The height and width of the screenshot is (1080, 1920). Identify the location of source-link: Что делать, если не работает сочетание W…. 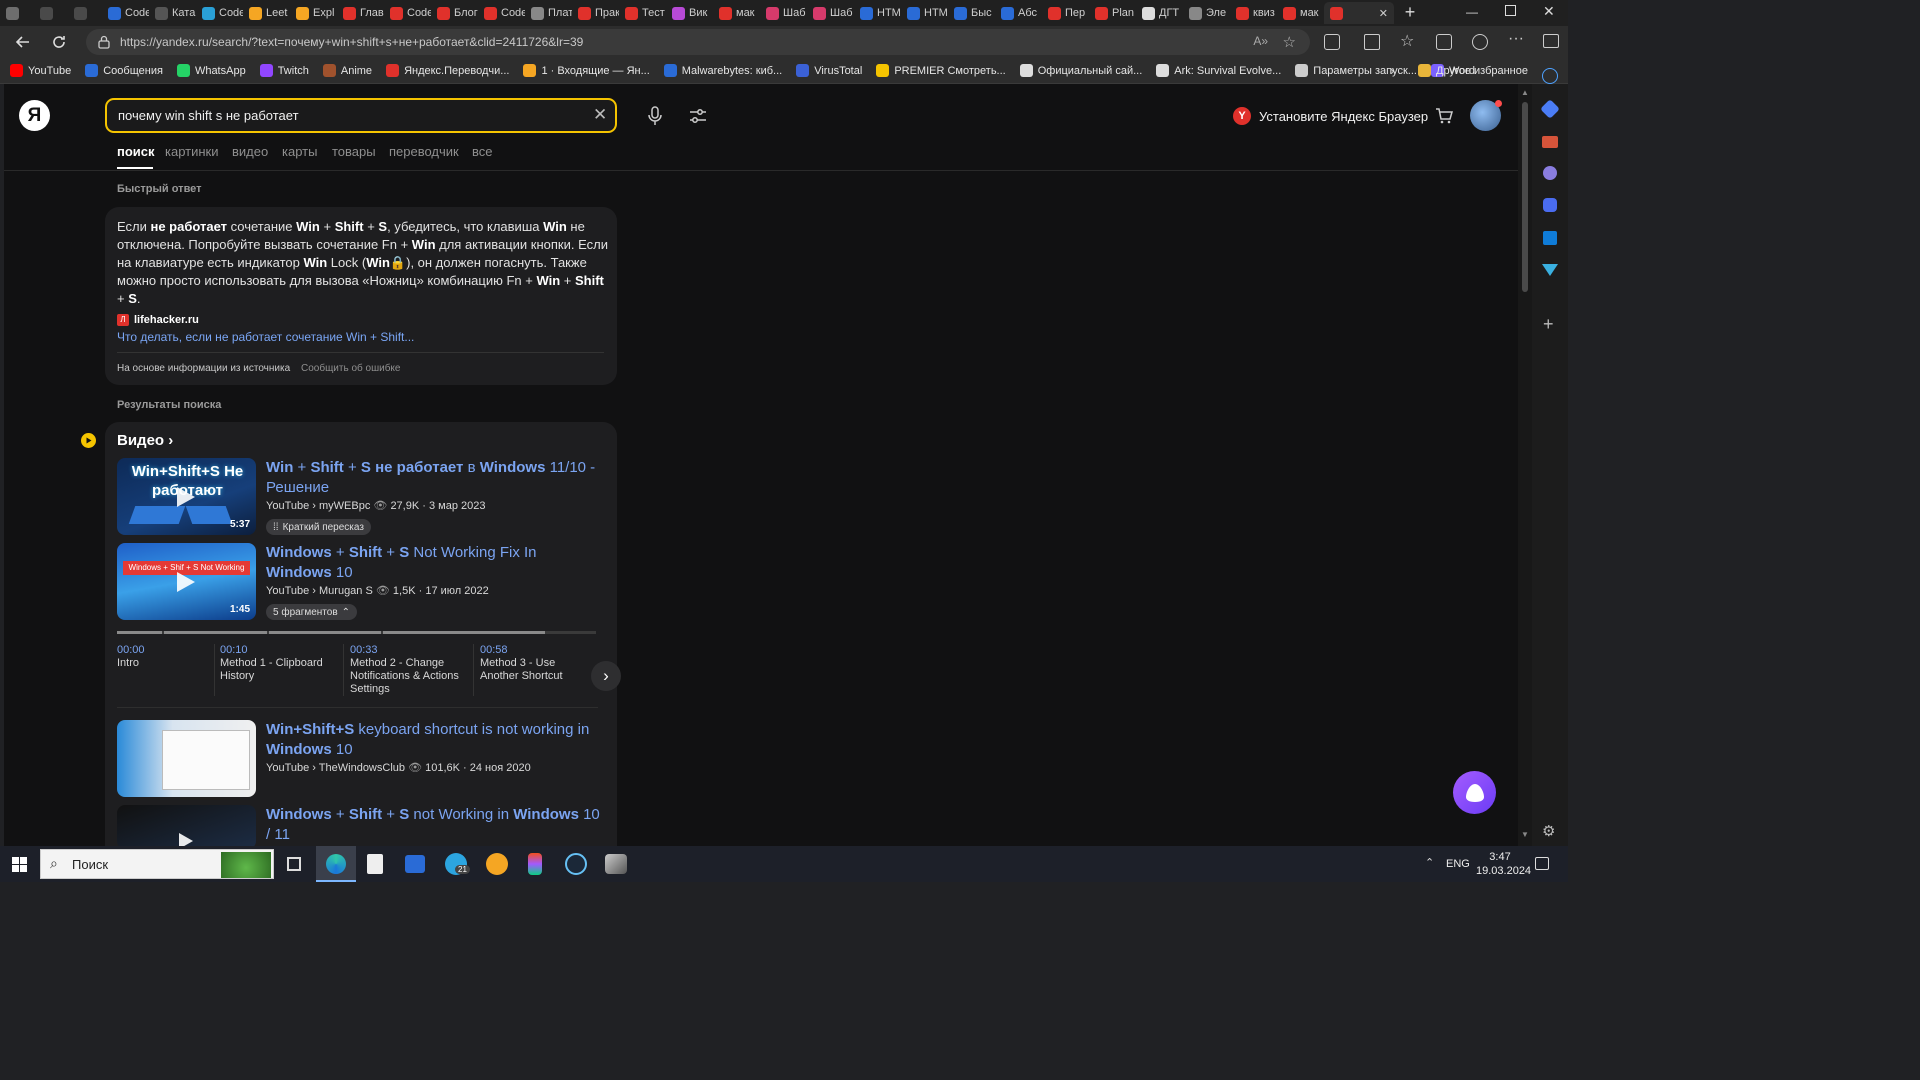
(265, 337).